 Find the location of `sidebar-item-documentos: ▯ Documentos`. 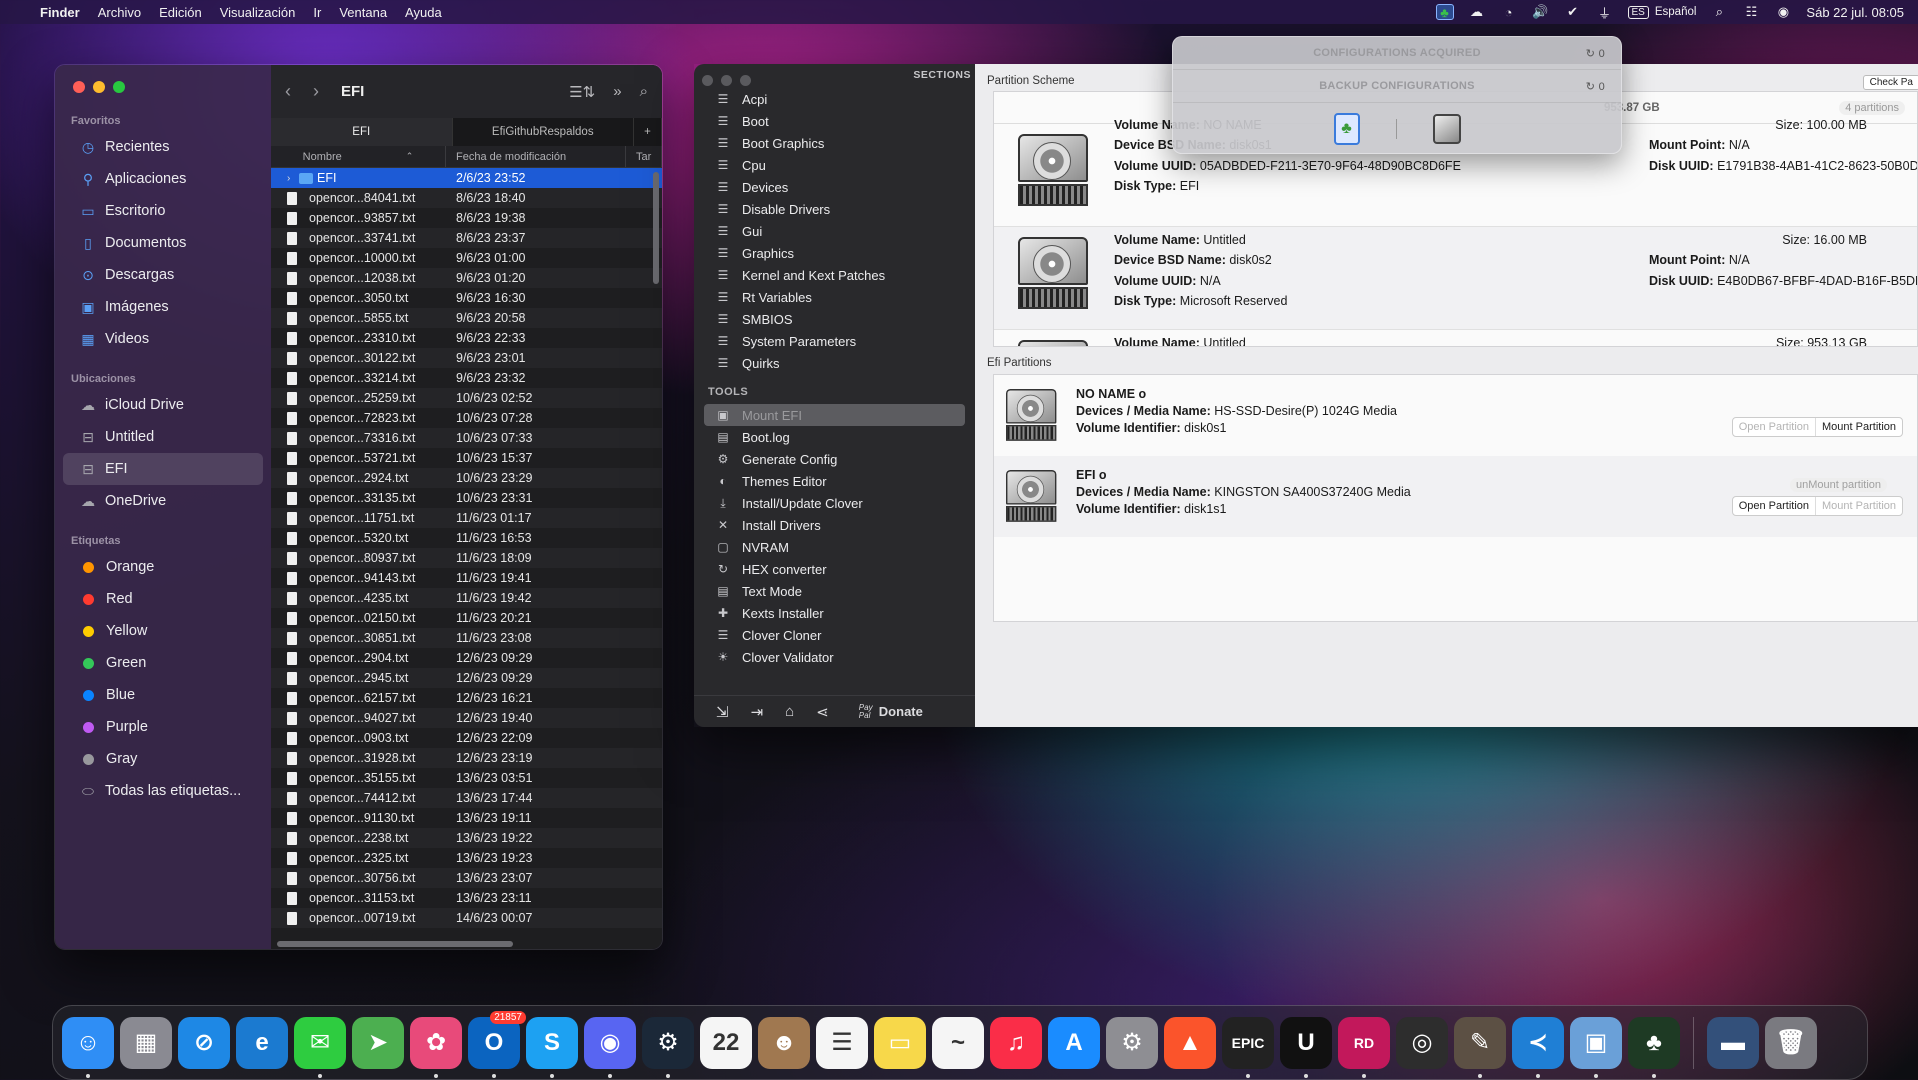

sidebar-item-documentos: ▯ Documentos is located at coordinates (163, 243).